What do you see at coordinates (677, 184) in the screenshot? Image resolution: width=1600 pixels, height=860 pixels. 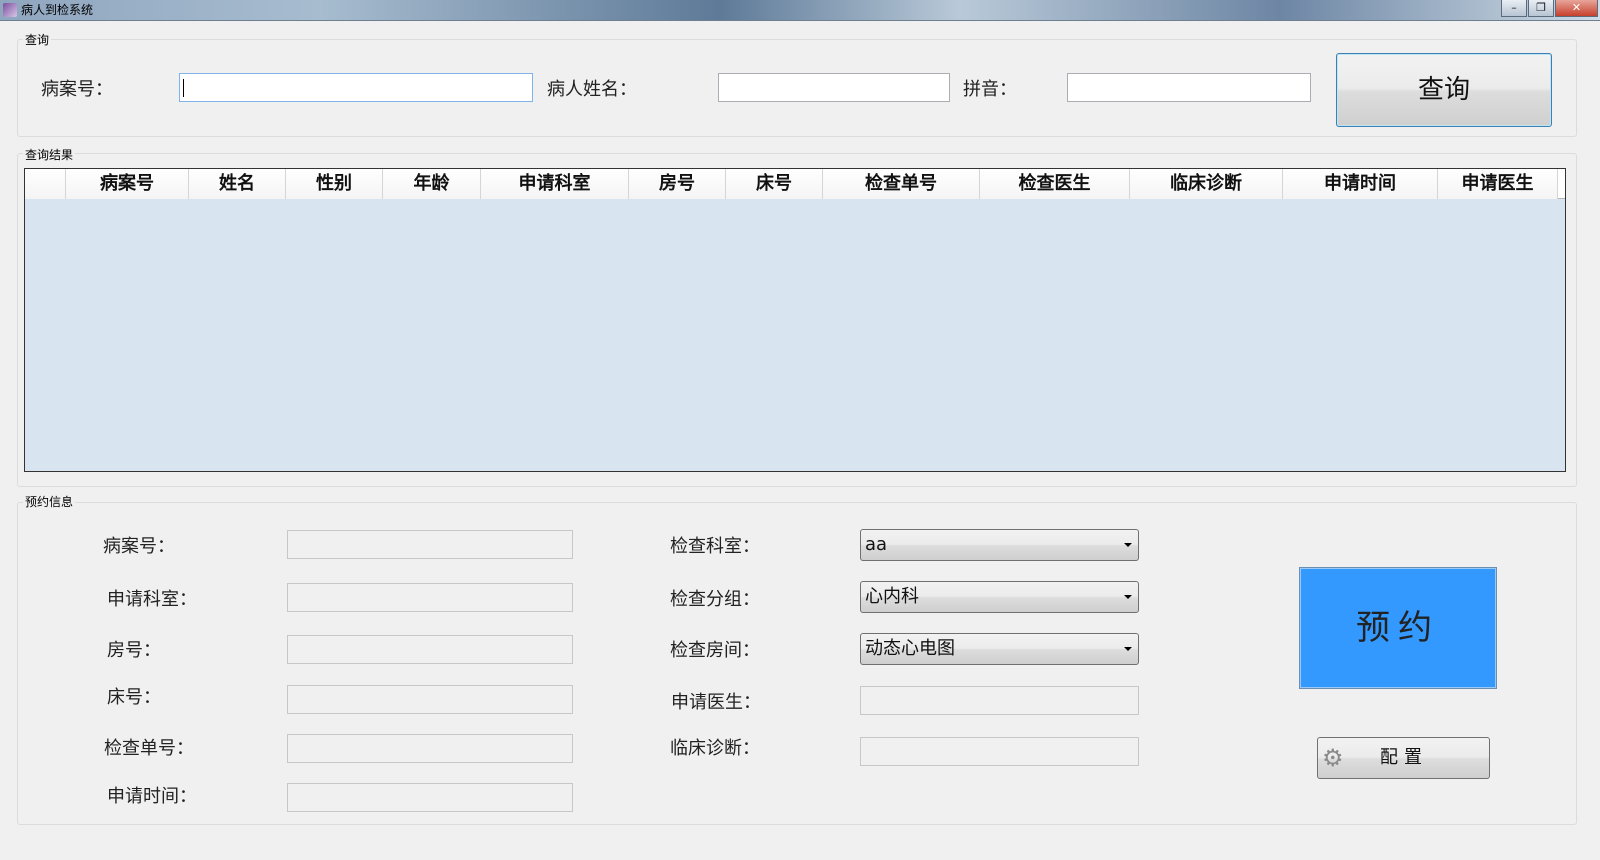 I see `column-header: 房号` at bounding box center [677, 184].